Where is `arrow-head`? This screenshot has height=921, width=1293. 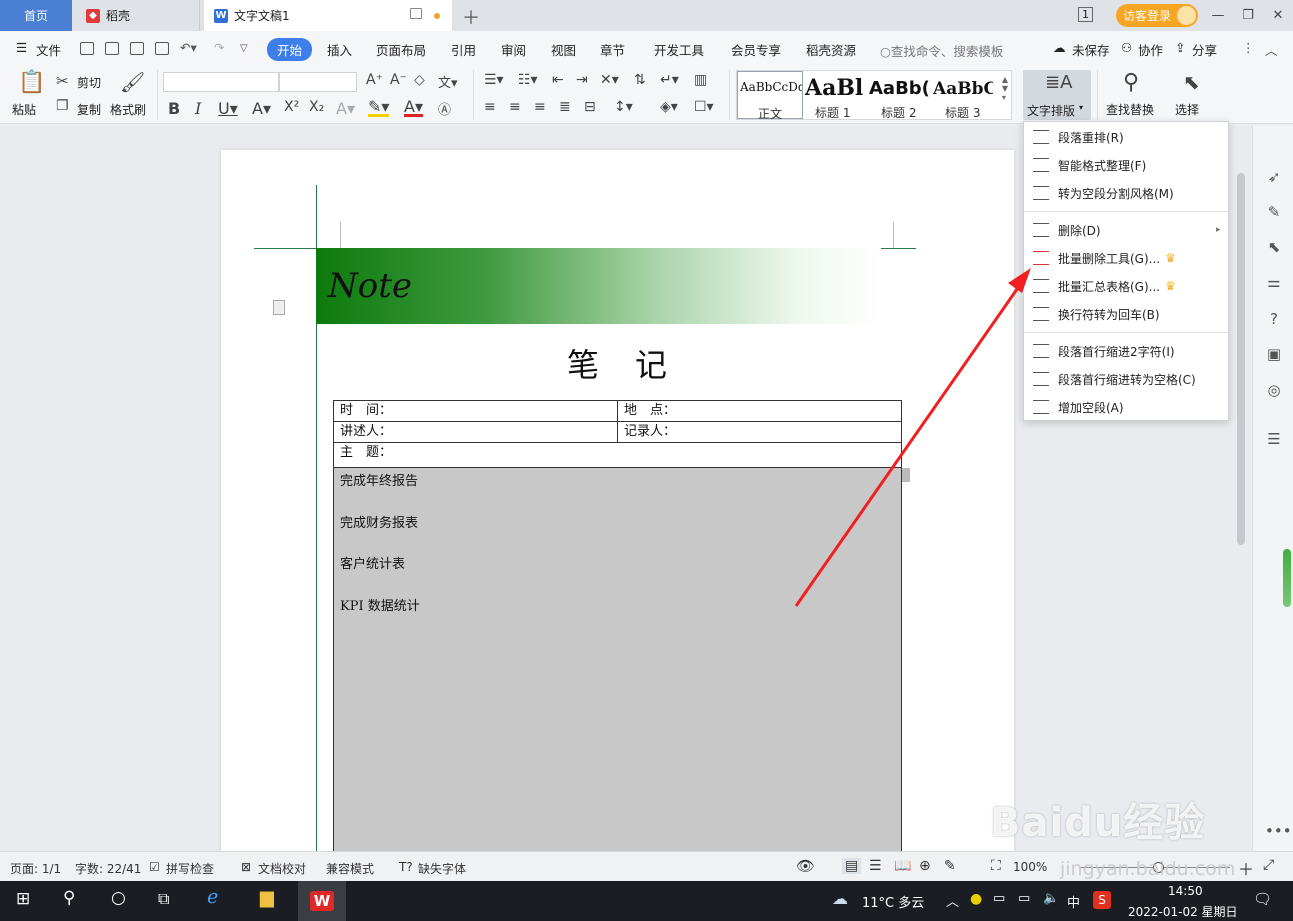
arrow-head is located at coordinates (1019, 280).